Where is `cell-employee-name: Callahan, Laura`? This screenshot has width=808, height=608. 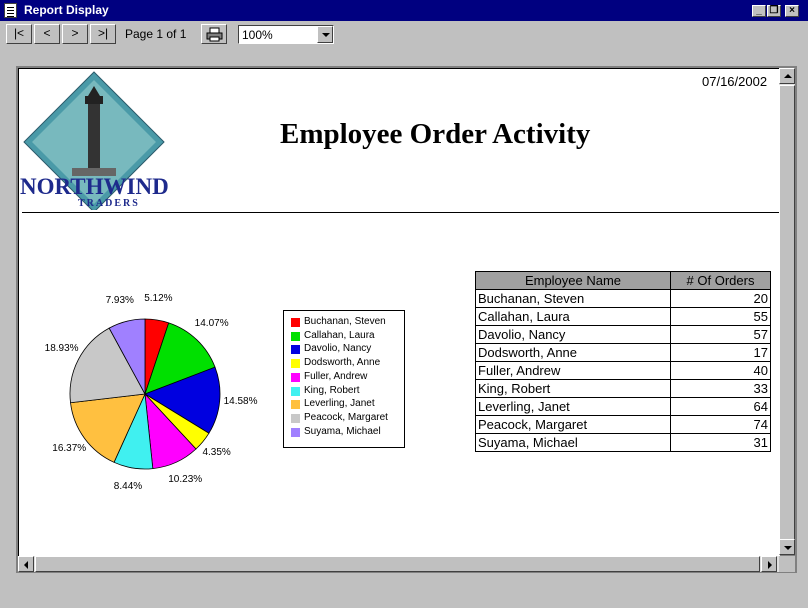 cell-employee-name: Callahan, Laura is located at coordinates (573, 316).